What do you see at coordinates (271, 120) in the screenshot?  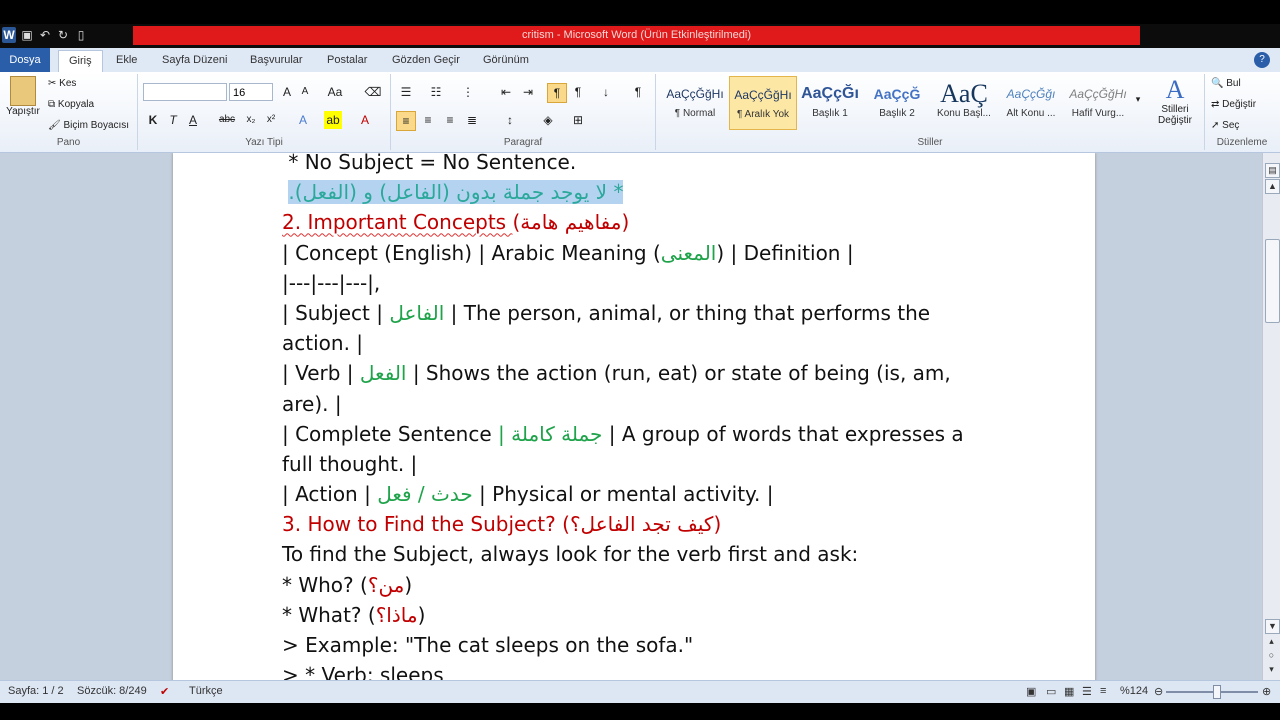 I see `superscript-icon: x²` at bounding box center [271, 120].